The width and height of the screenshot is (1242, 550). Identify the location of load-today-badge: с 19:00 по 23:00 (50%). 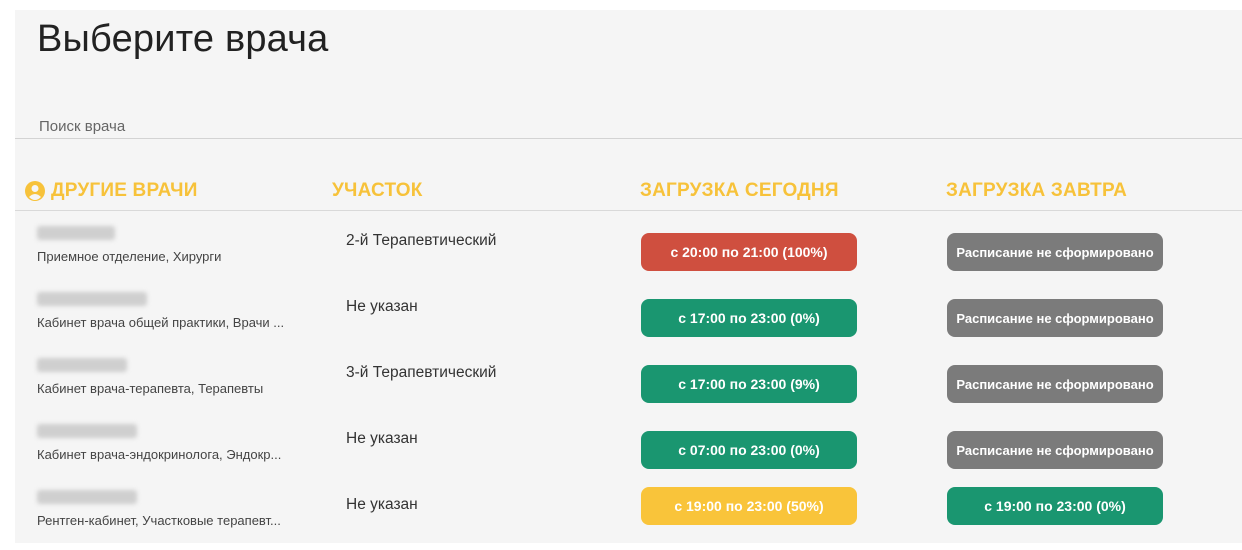
(749, 506).